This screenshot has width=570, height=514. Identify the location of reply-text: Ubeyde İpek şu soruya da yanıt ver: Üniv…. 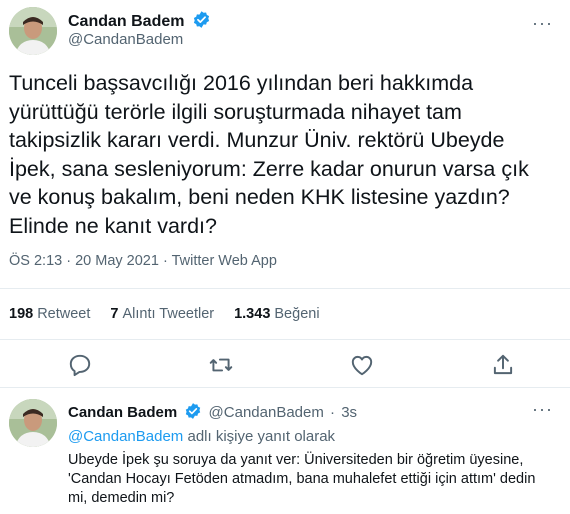
(302, 479).